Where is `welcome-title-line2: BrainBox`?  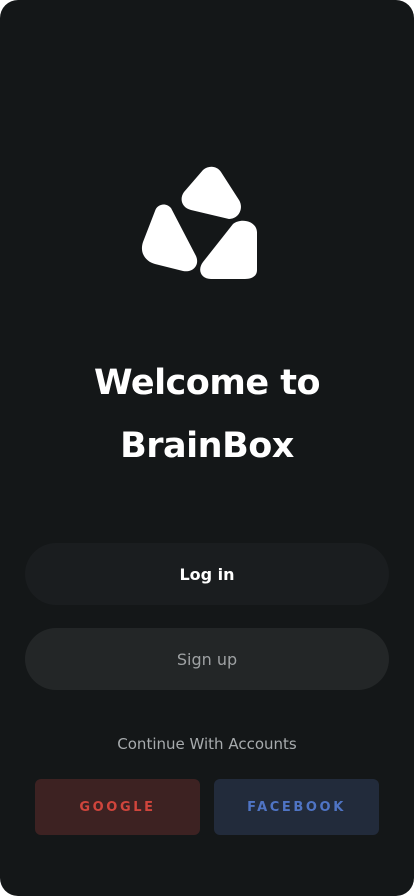 welcome-title-line2: BrainBox is located at coordinates (207, 446).